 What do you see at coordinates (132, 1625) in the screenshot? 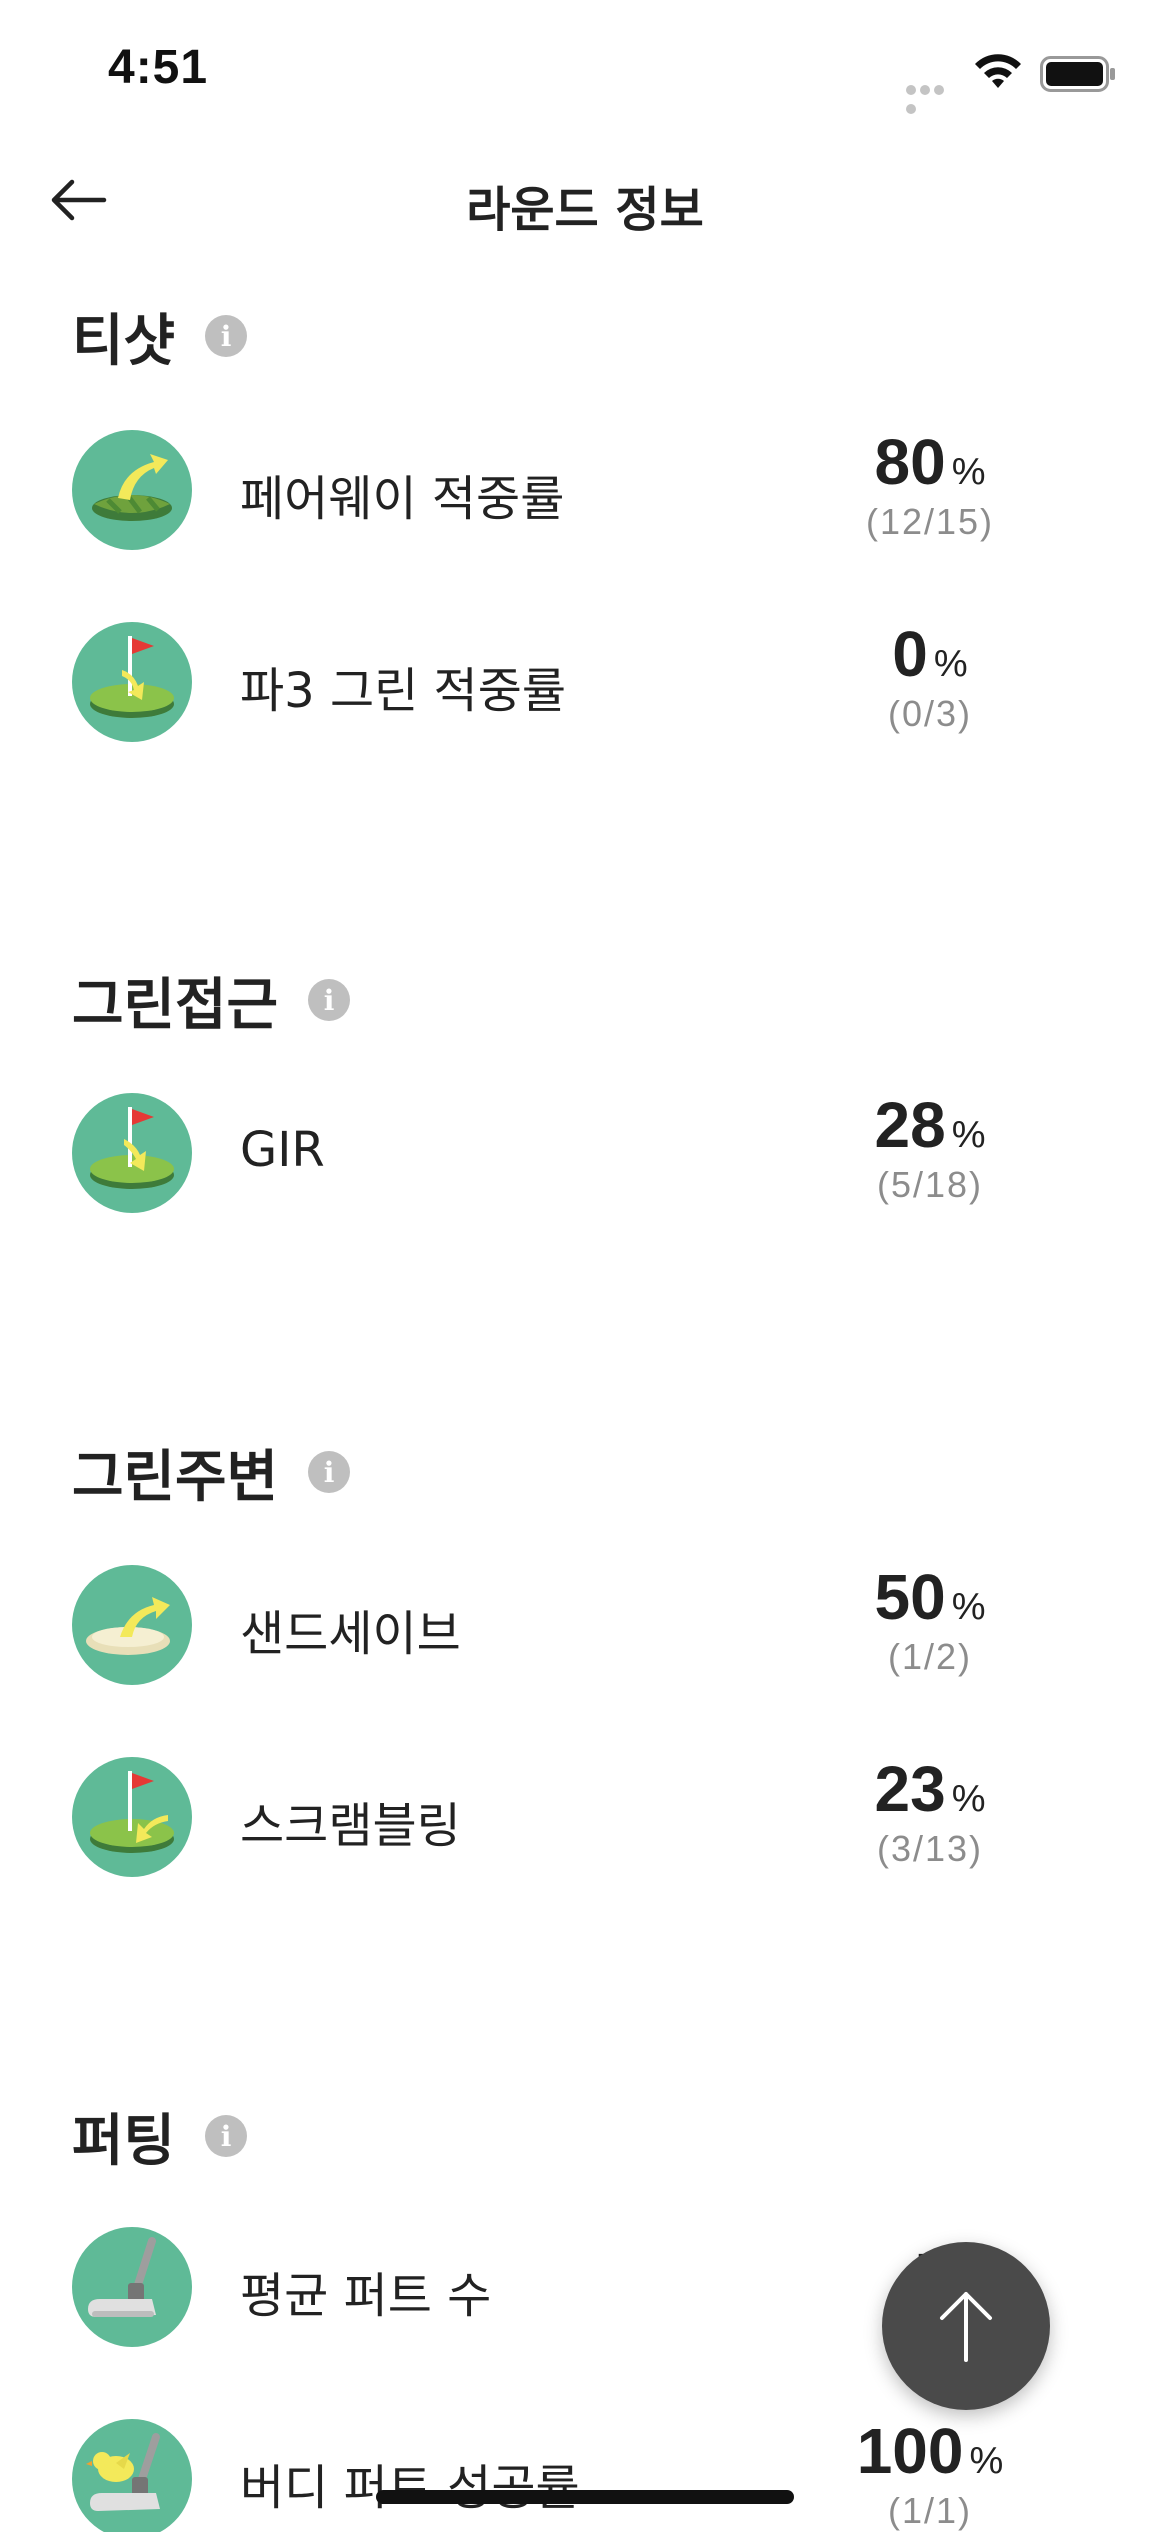
I see `bunker-shot-icon` at bounding box center [132, 1625].